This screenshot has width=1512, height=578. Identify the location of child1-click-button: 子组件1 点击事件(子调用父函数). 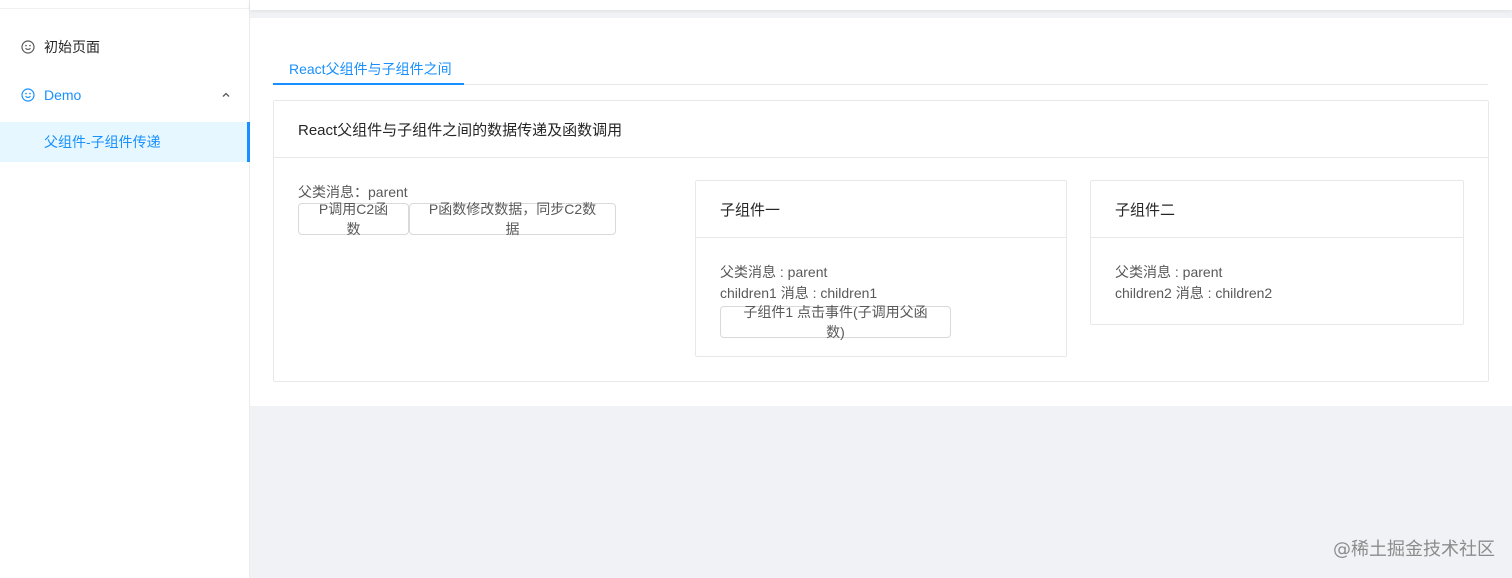
(835, 322).